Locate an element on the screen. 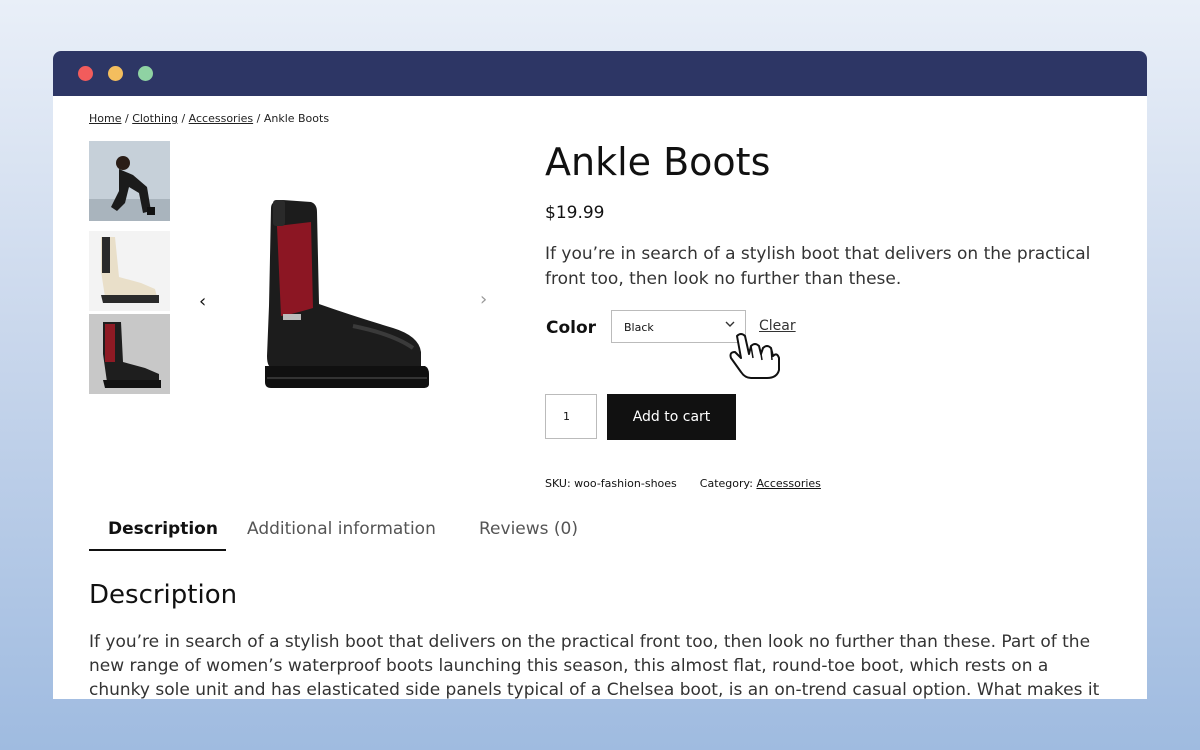 This screenshot has height=750, width=1200. color-label: Color is located at coordinates (571, 328).